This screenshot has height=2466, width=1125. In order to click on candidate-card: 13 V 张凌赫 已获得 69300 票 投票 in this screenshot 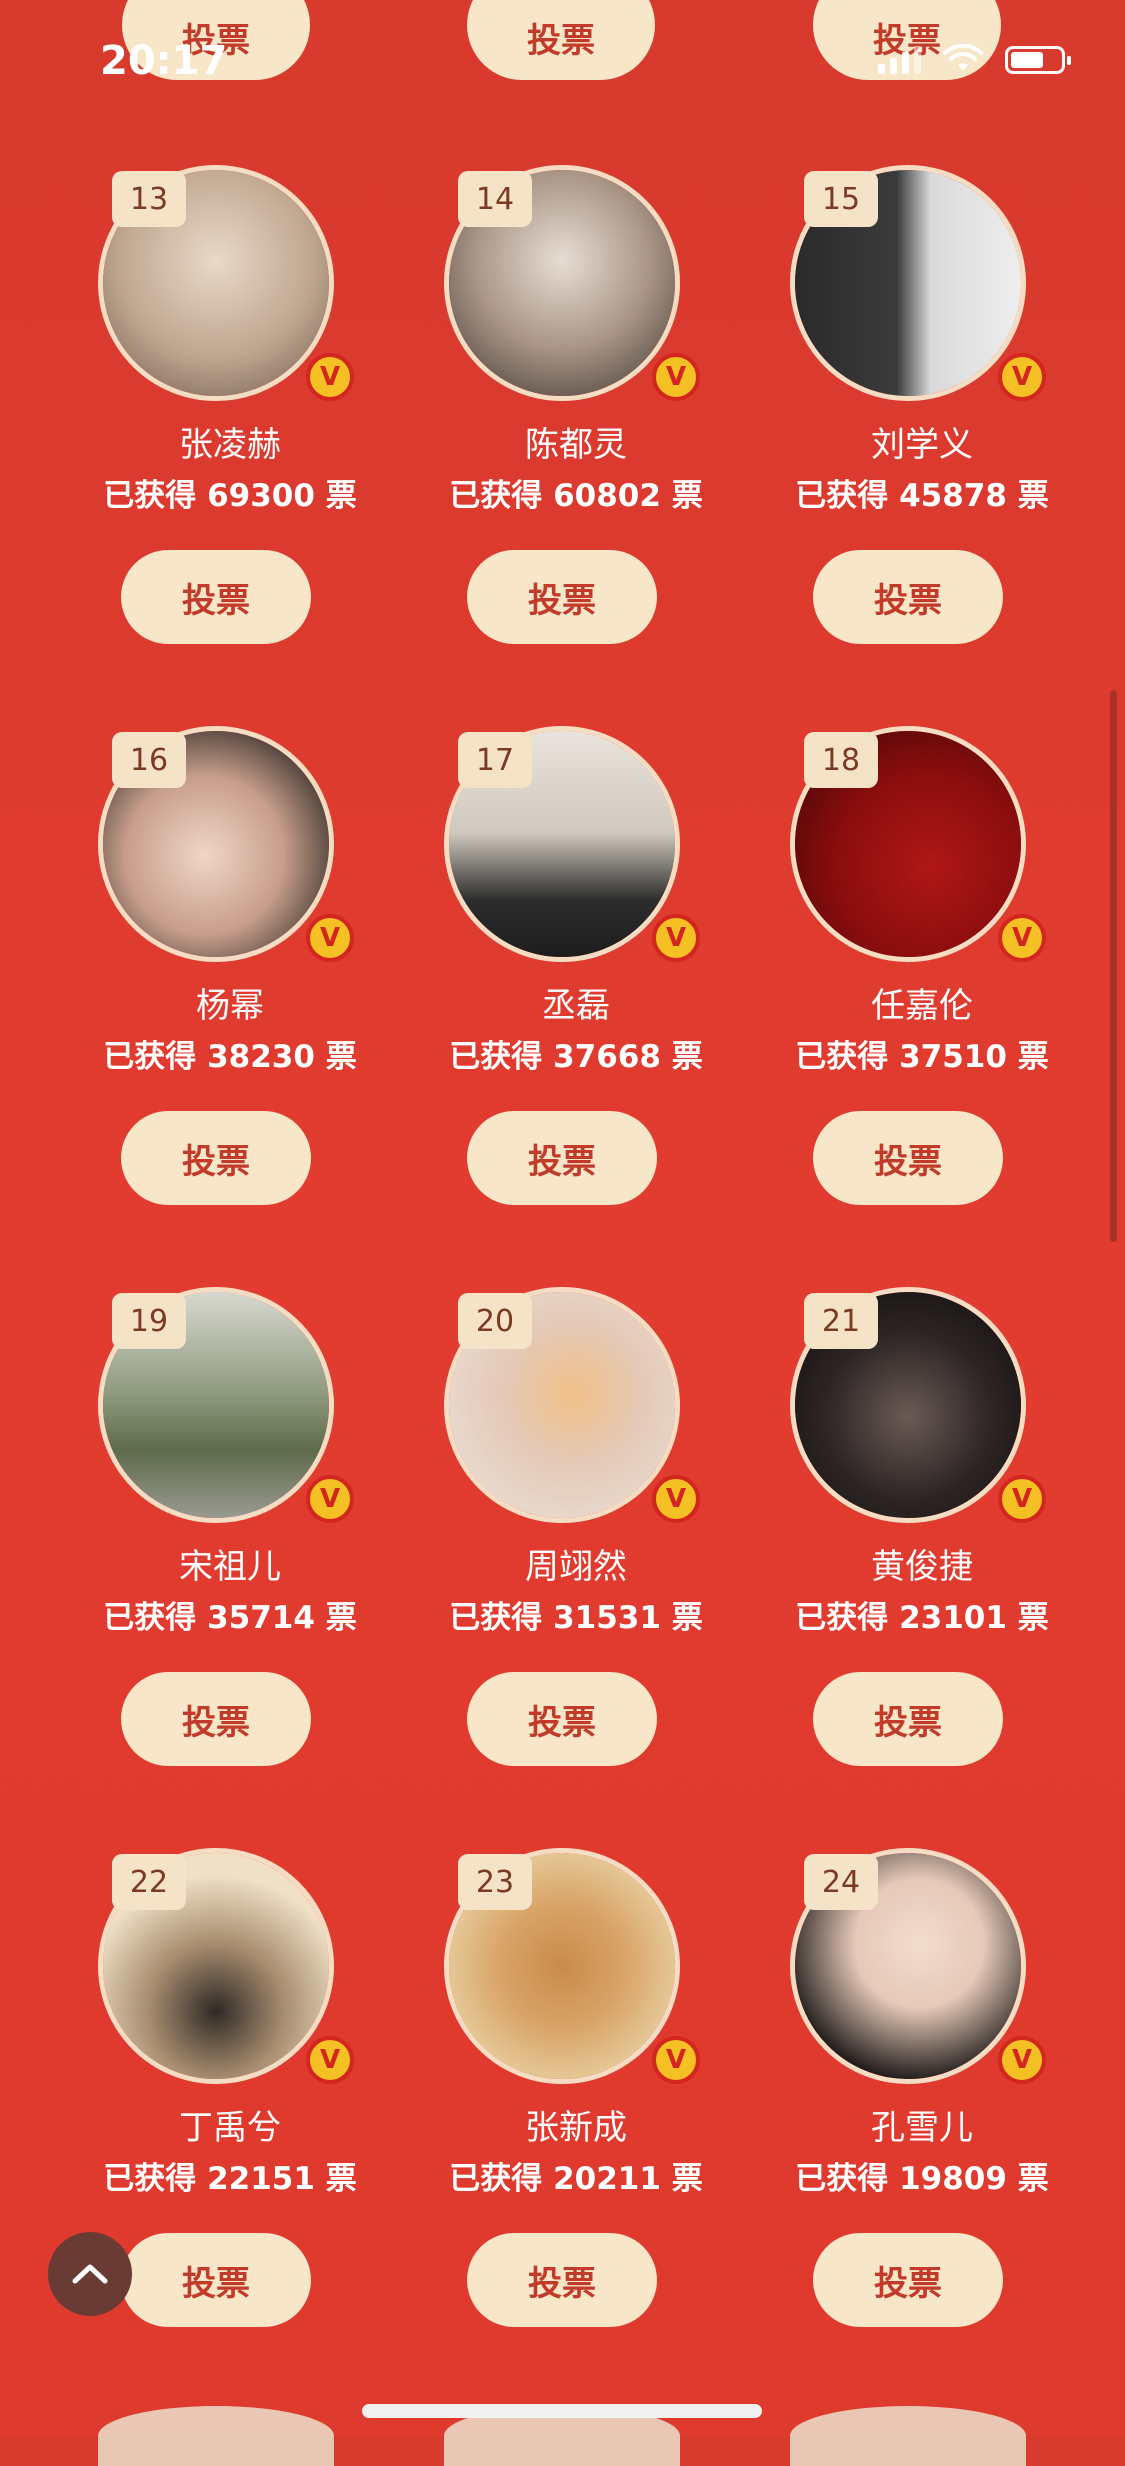, I will do `click(230, 425)`.